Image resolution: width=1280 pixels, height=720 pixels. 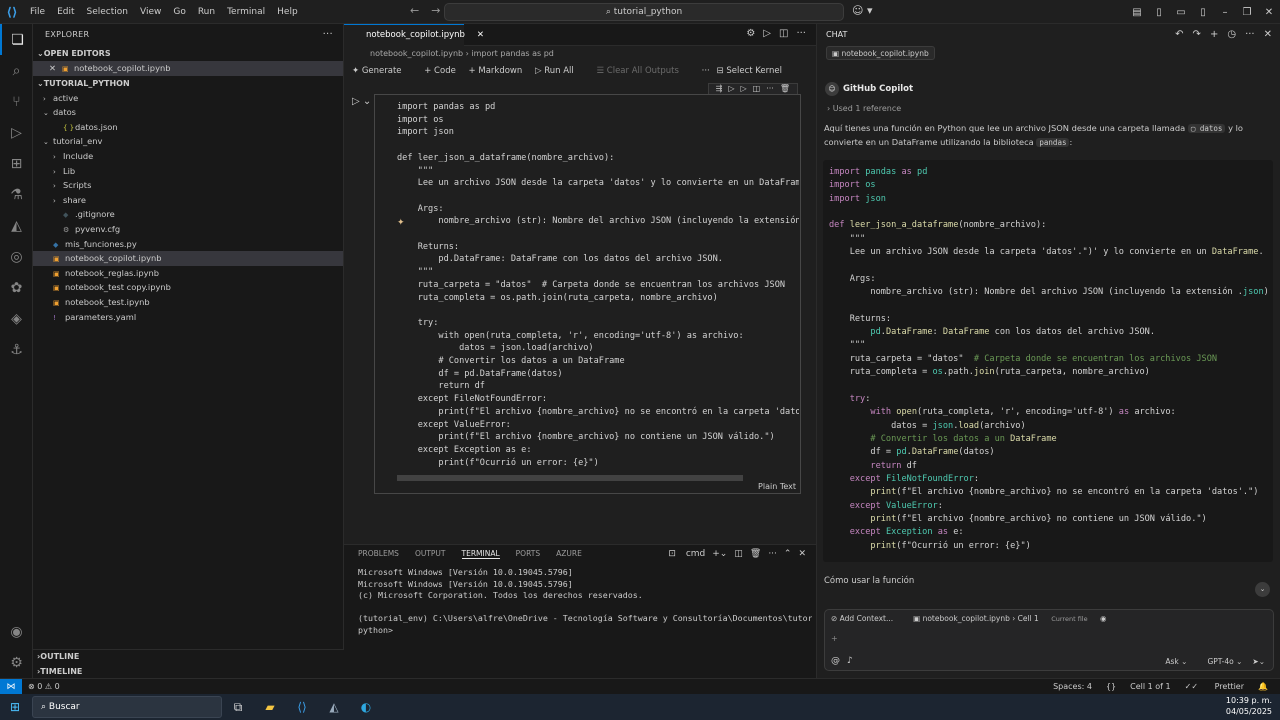 I want to click on anchor-icon: ⚓, so click(x=16, y=349).